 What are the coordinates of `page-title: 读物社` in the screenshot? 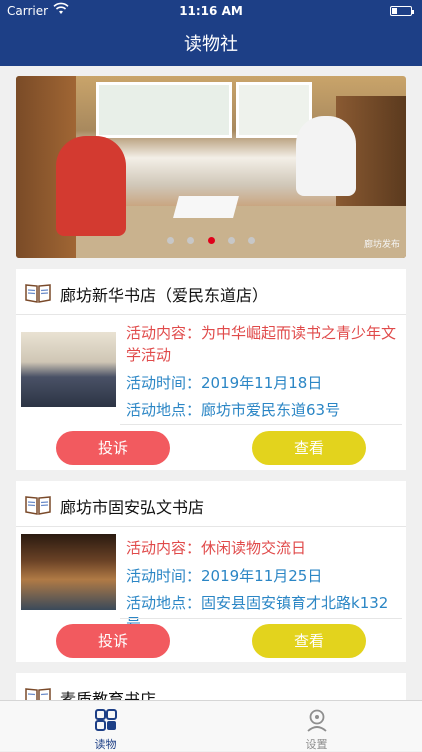 It's located at (211, 44).